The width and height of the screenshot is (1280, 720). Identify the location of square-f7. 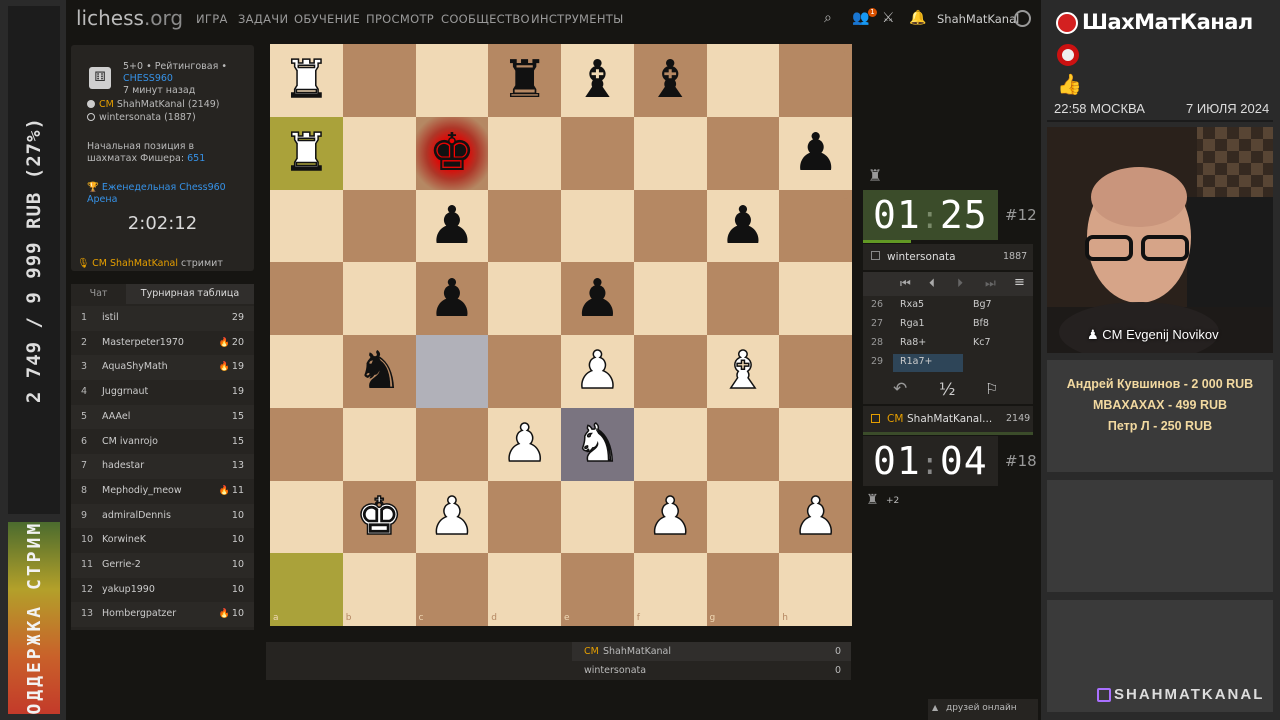
(670, 153).